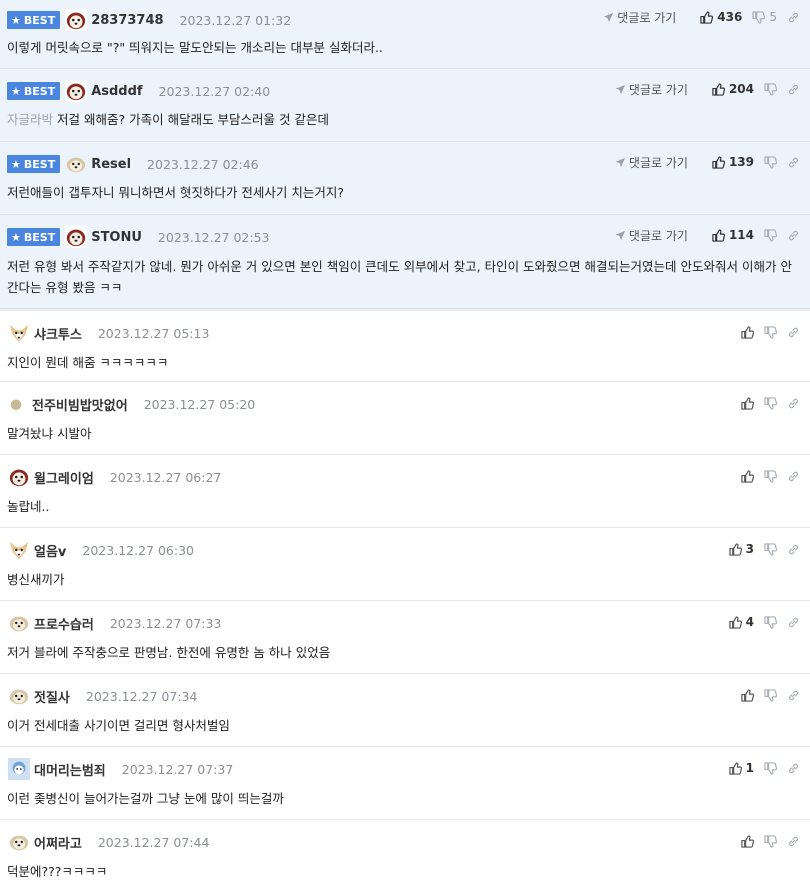 The width and height of the screenshot is (810, 891). Describe the element at coordinates (733, 89) in the screenshot. I see `upvote-button: 204` at that location.